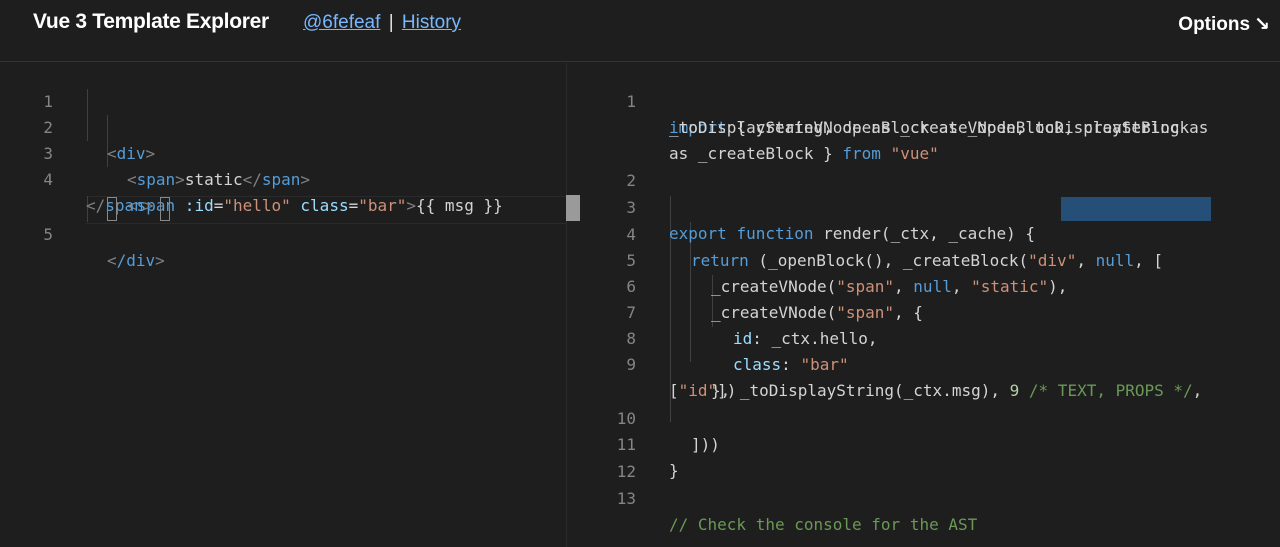 The width and height of the screenshot is (1280, 547). Describe the element at coordinates (283, 126) in the screenshot. I see `editor-line: 2 <div>` at that location.